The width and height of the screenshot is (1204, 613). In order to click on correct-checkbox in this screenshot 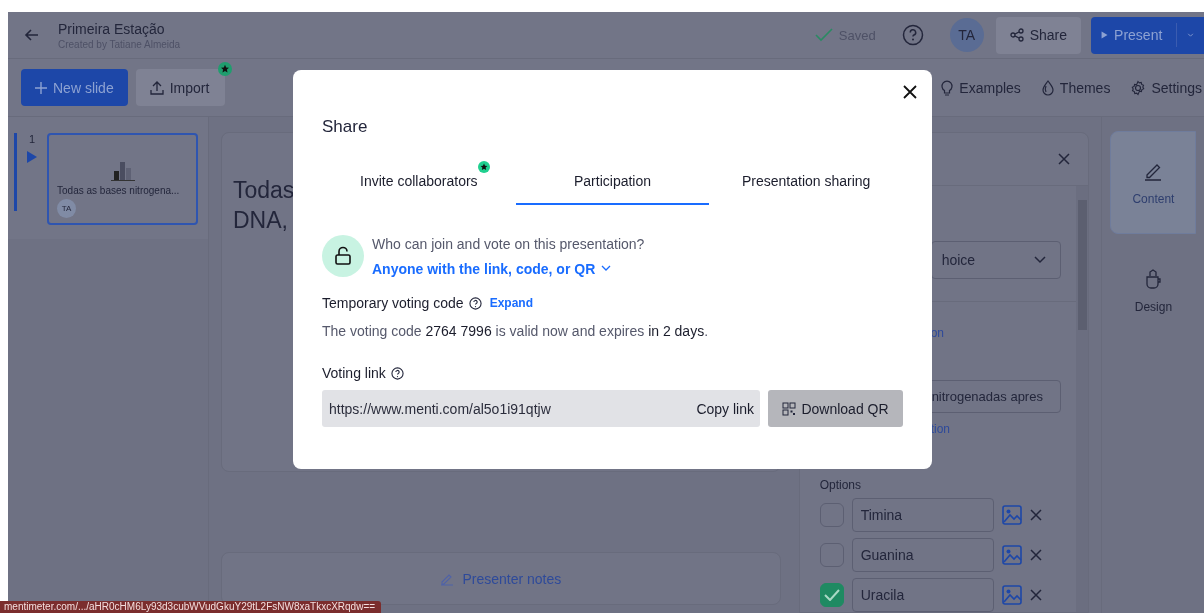, I will do `click(831, 595)`.